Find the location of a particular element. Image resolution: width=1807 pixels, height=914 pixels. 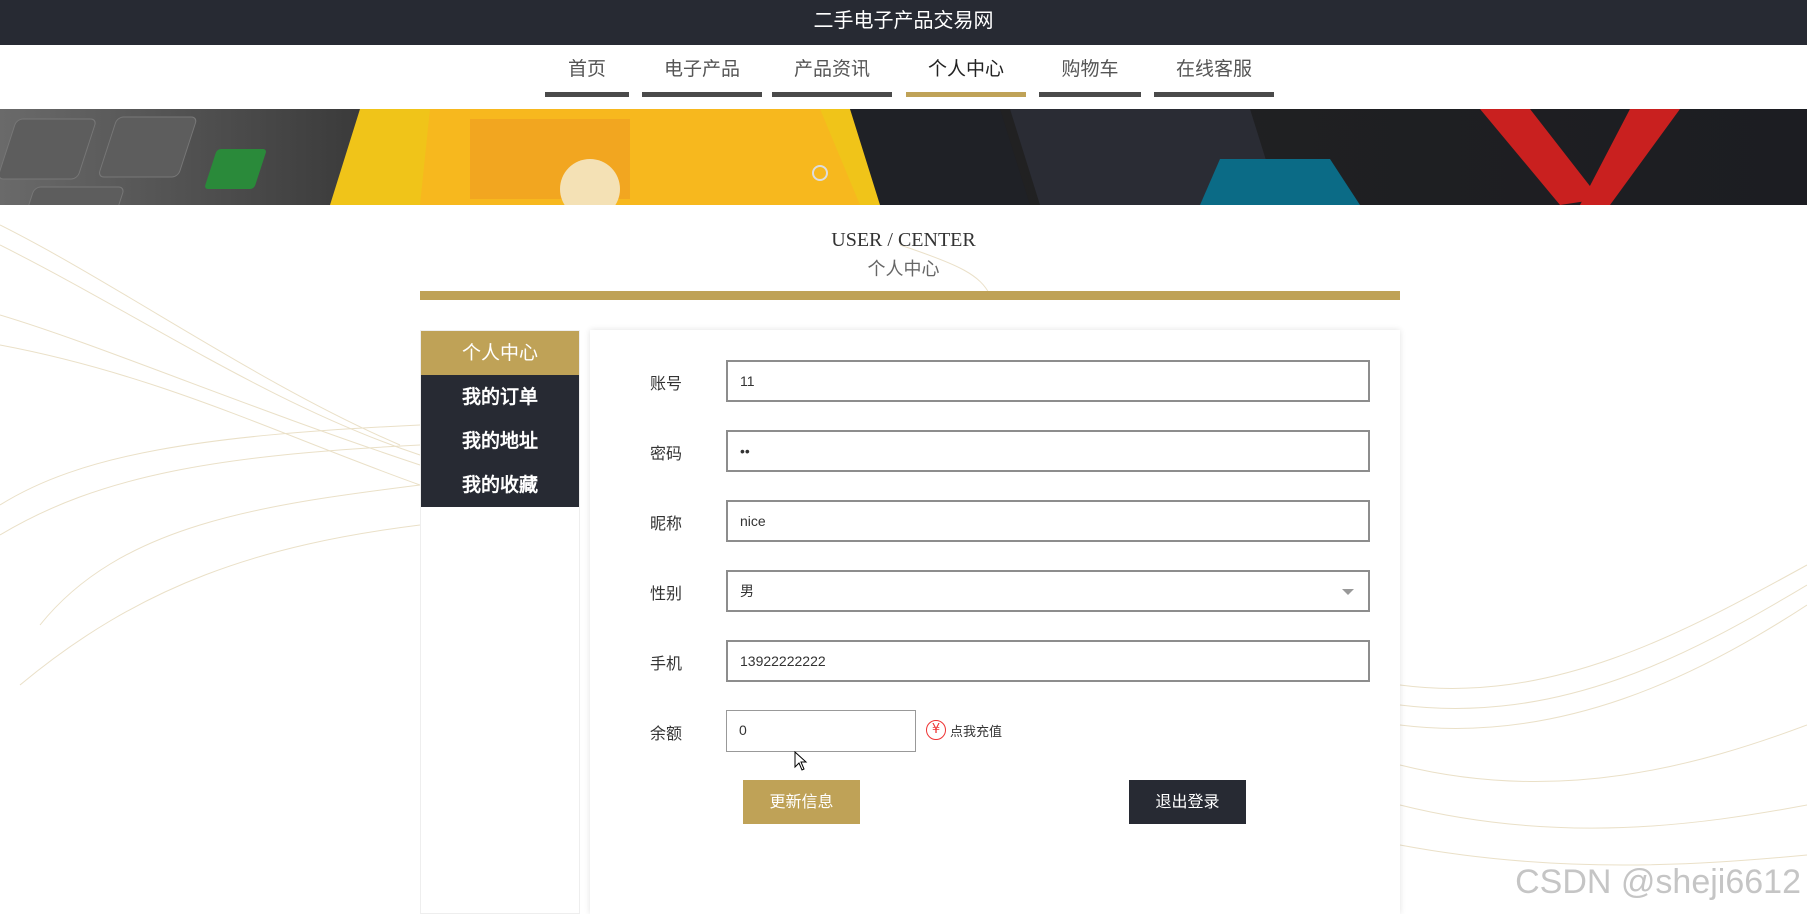

section-title-en: USER / CENTER is located at coordinates (903, 240).